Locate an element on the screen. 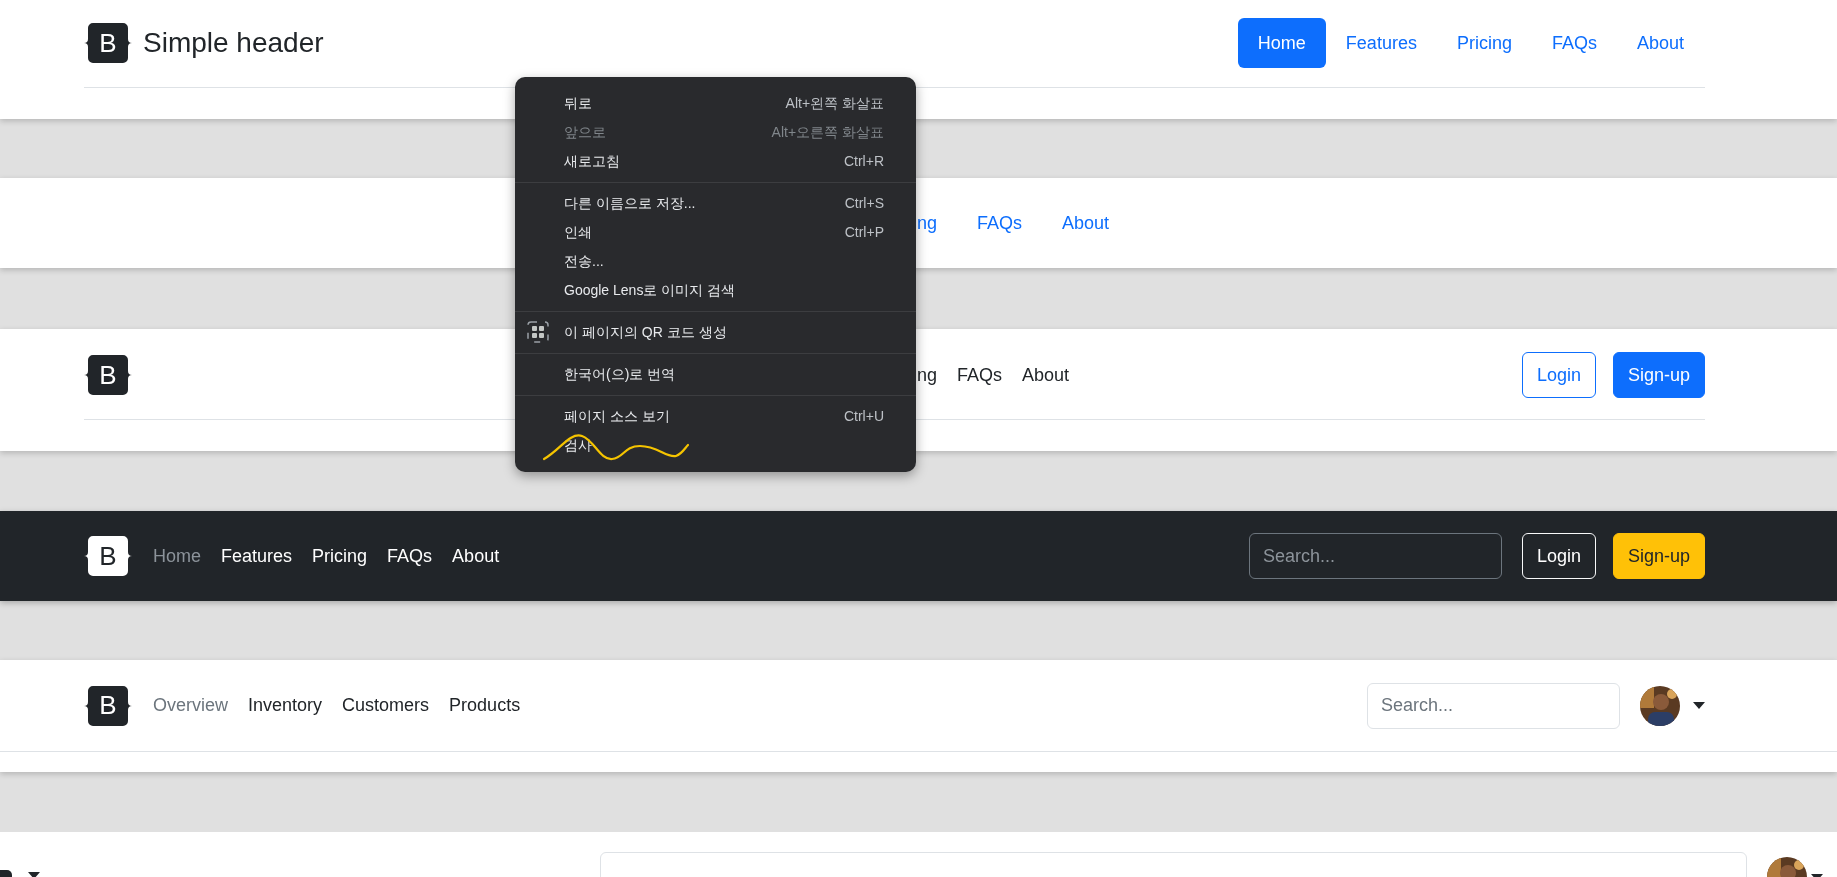 The width and height of the screenshot is (1837, 877). menu-label: 이 페이지의 QR 코드 생성 is located at coordinates (646, 332).